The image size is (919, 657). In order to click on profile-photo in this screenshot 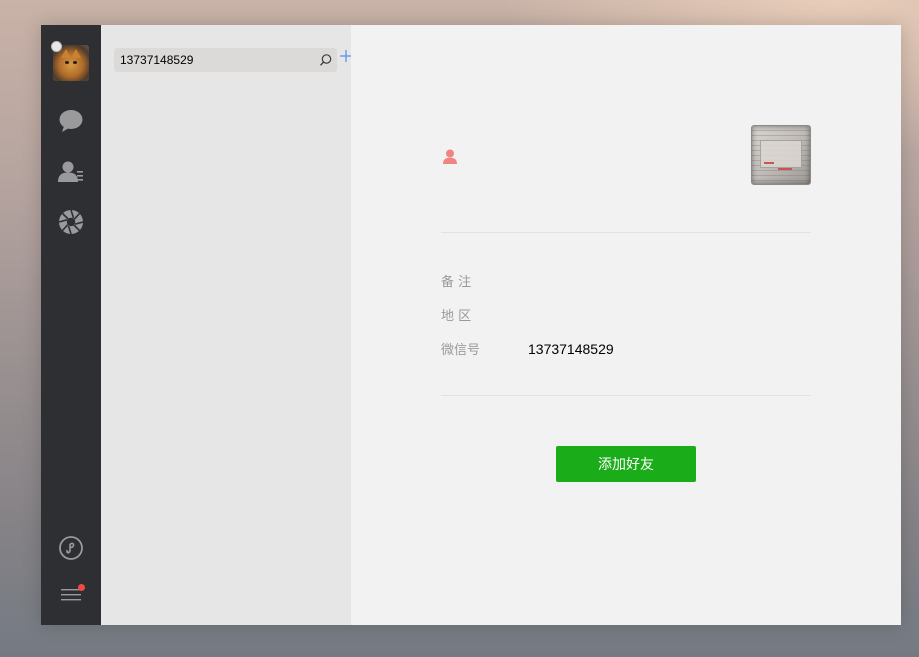, I will do `click(781, 155)`.